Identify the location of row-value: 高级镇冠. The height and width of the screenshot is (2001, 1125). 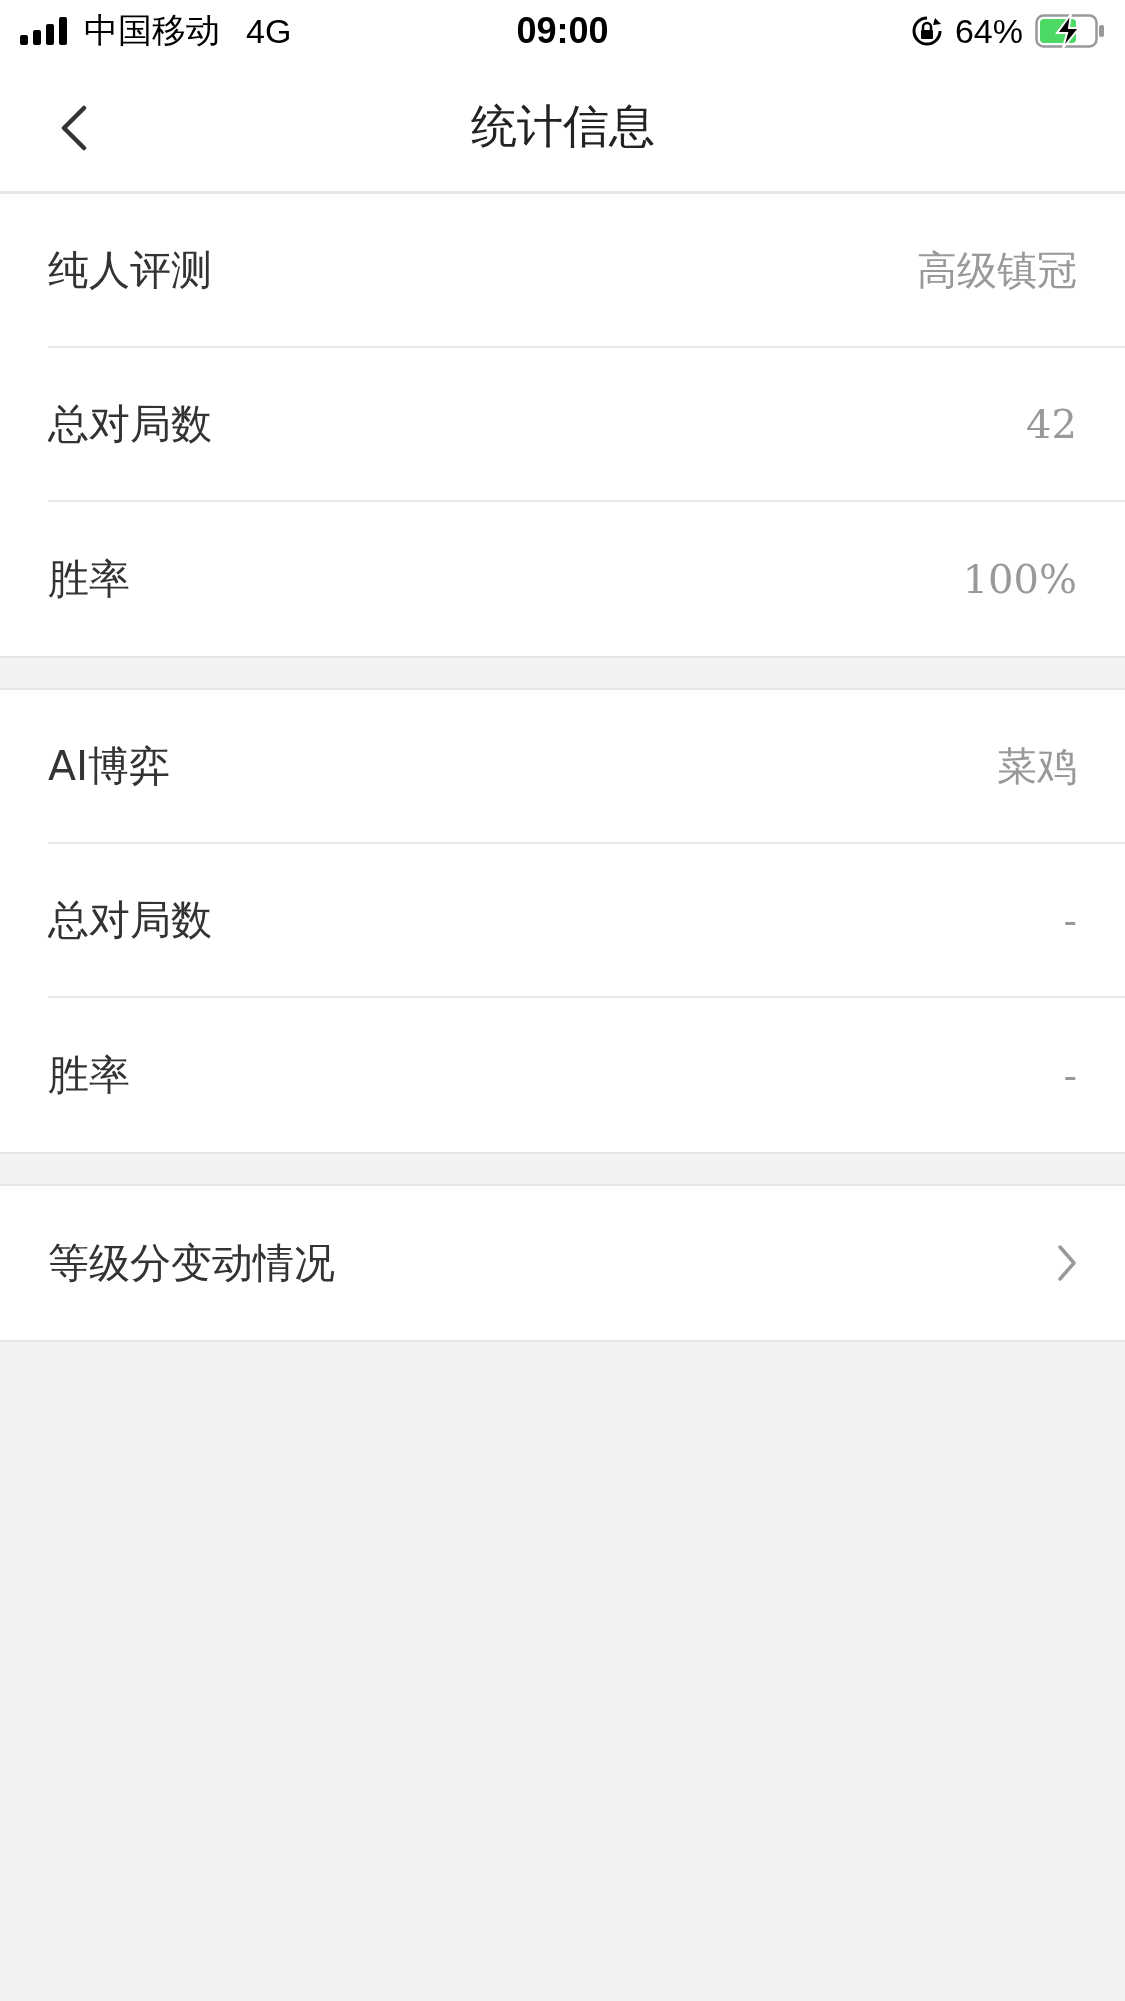
(997, 270).